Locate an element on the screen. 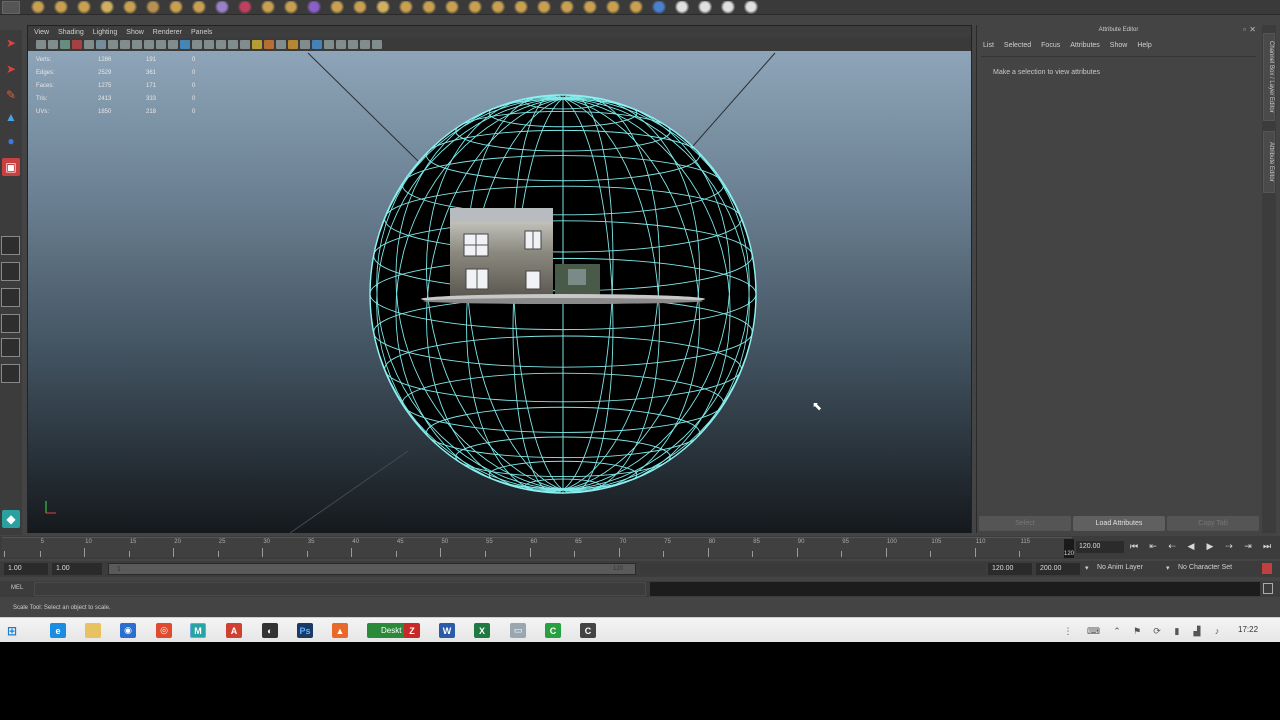 The width and height of the screenshot is (1280, 720). hypershade-layout-icon is located at coordinates (10, 347).